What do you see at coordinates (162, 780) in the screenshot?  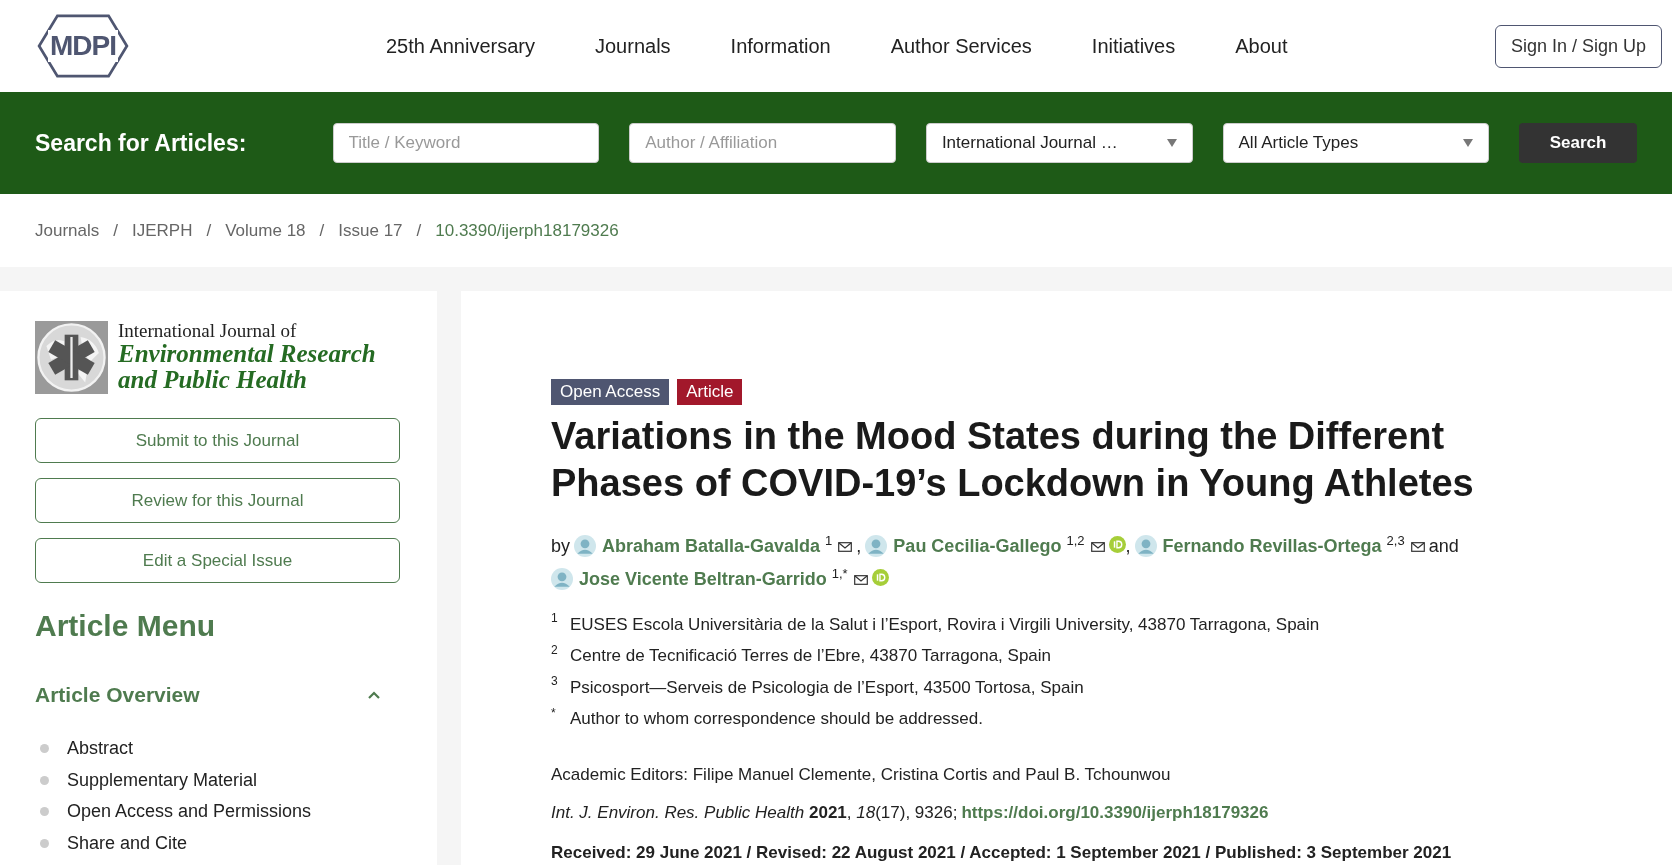 I see `menu-link: Supplementary Material` at bounding box center [162, 780].